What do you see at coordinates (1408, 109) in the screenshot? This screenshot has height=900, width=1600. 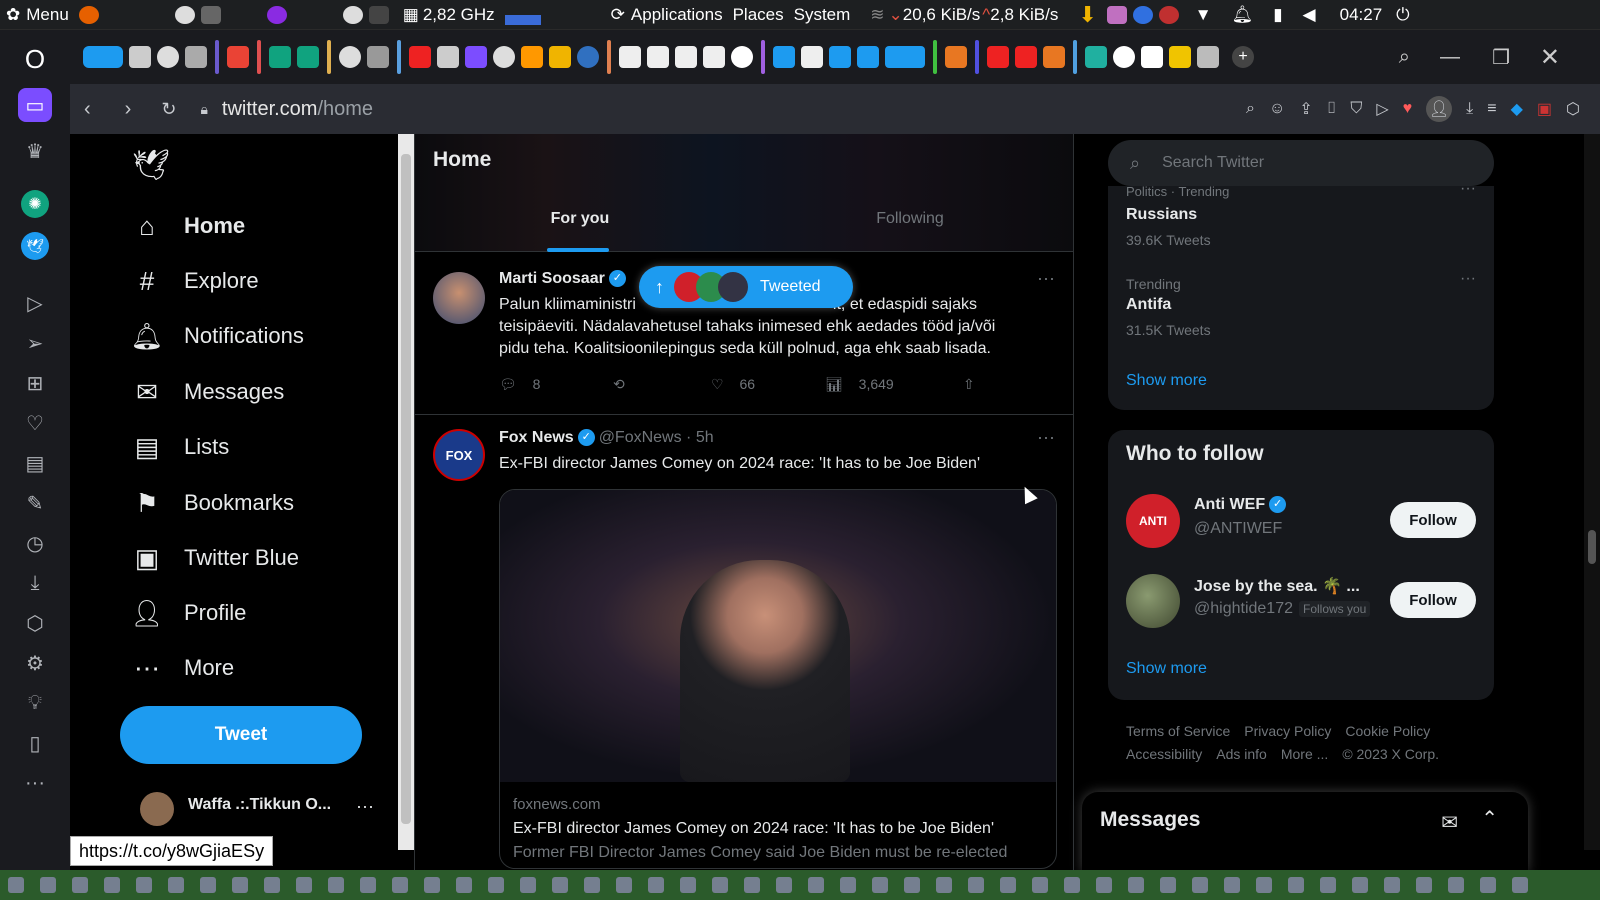 I see `favorite-heart-icon: ♥` at bounding box center [1408, 109].